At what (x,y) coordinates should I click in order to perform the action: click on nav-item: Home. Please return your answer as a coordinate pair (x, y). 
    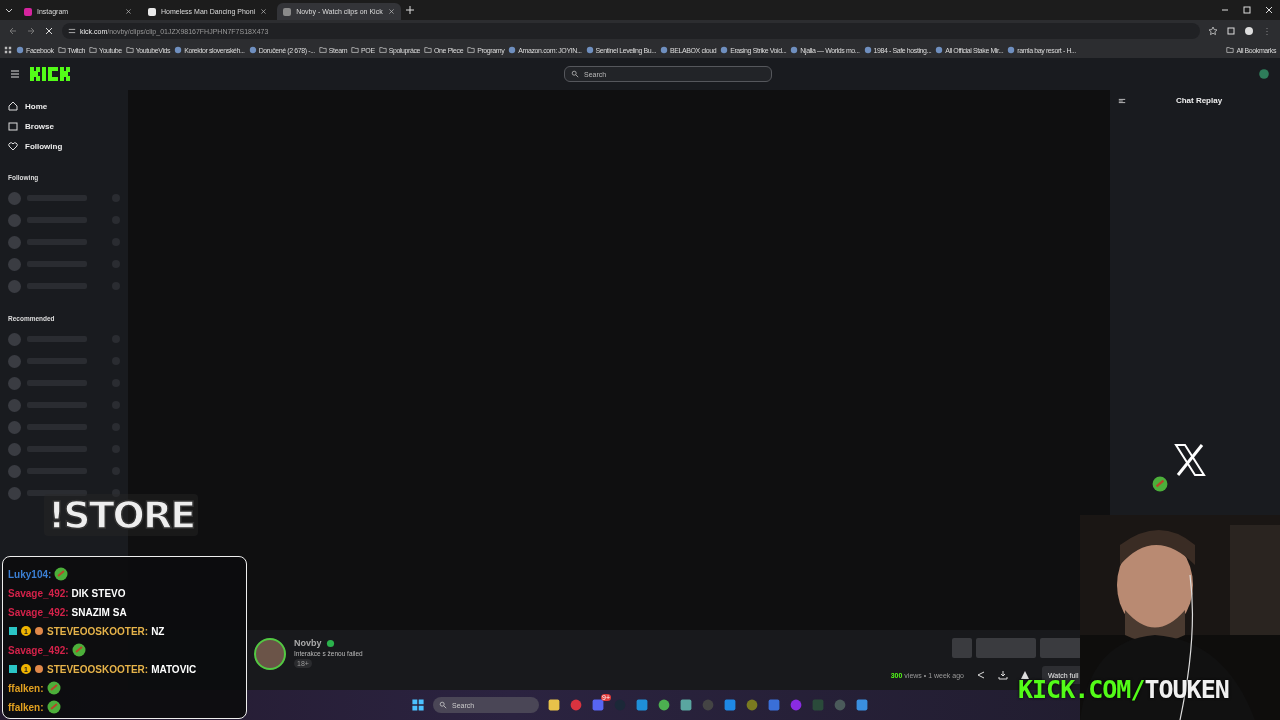
    Looking at the image, I should click on (64, 106).